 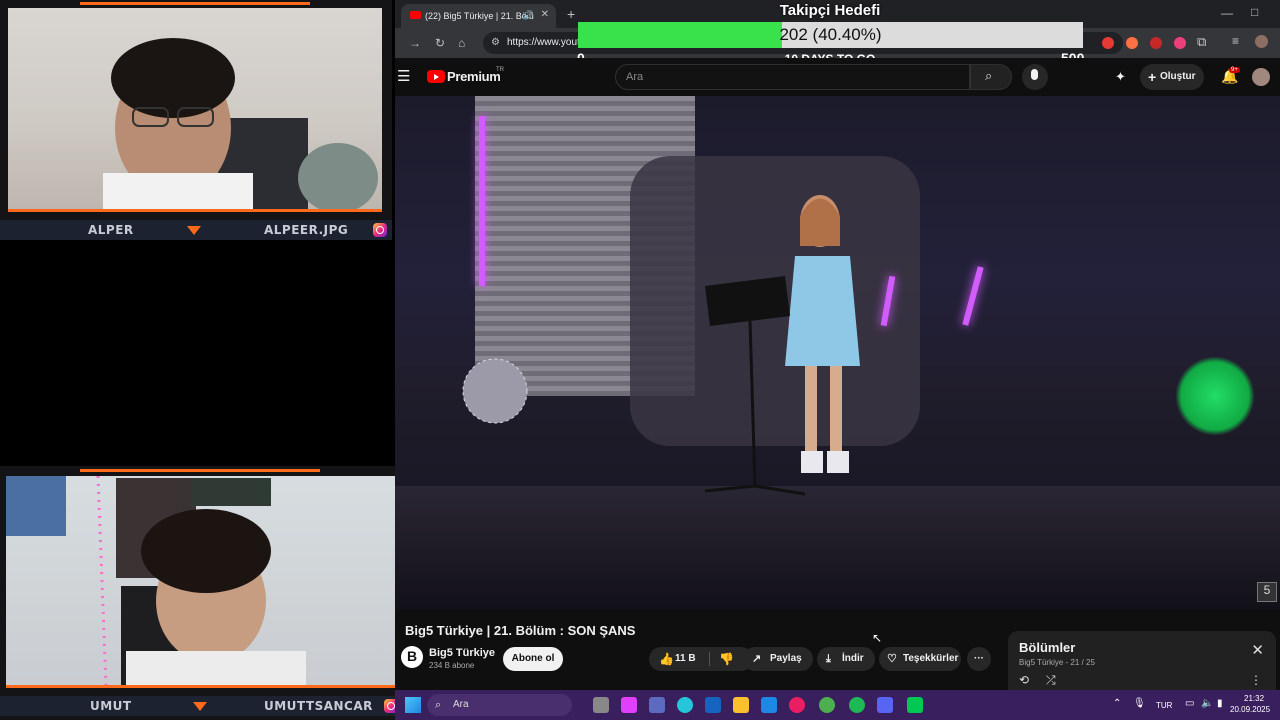 What do you see at coordinates (827, 705) in the screenshot?
I see `chrome-icon` at bounding box center [827, 705].